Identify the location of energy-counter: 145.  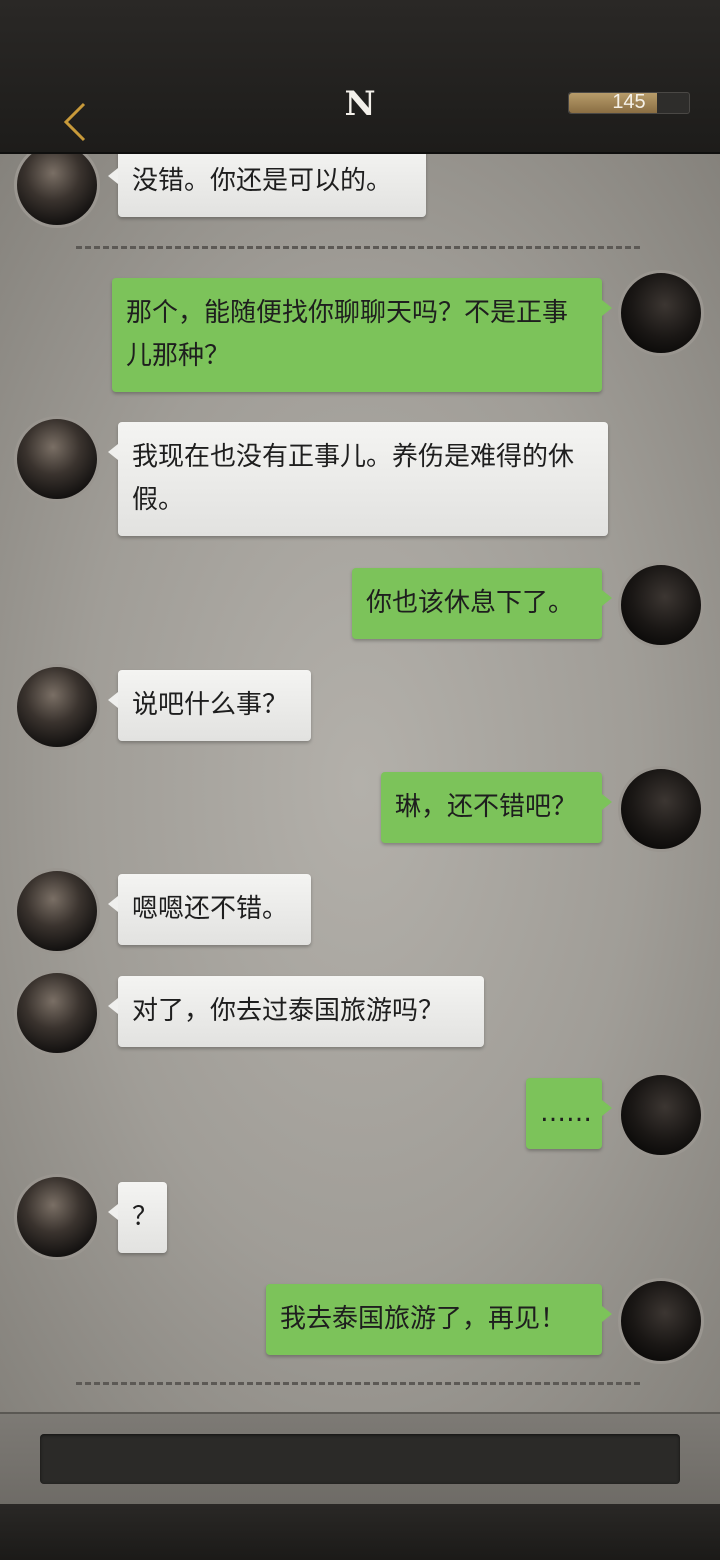
(629, 102).